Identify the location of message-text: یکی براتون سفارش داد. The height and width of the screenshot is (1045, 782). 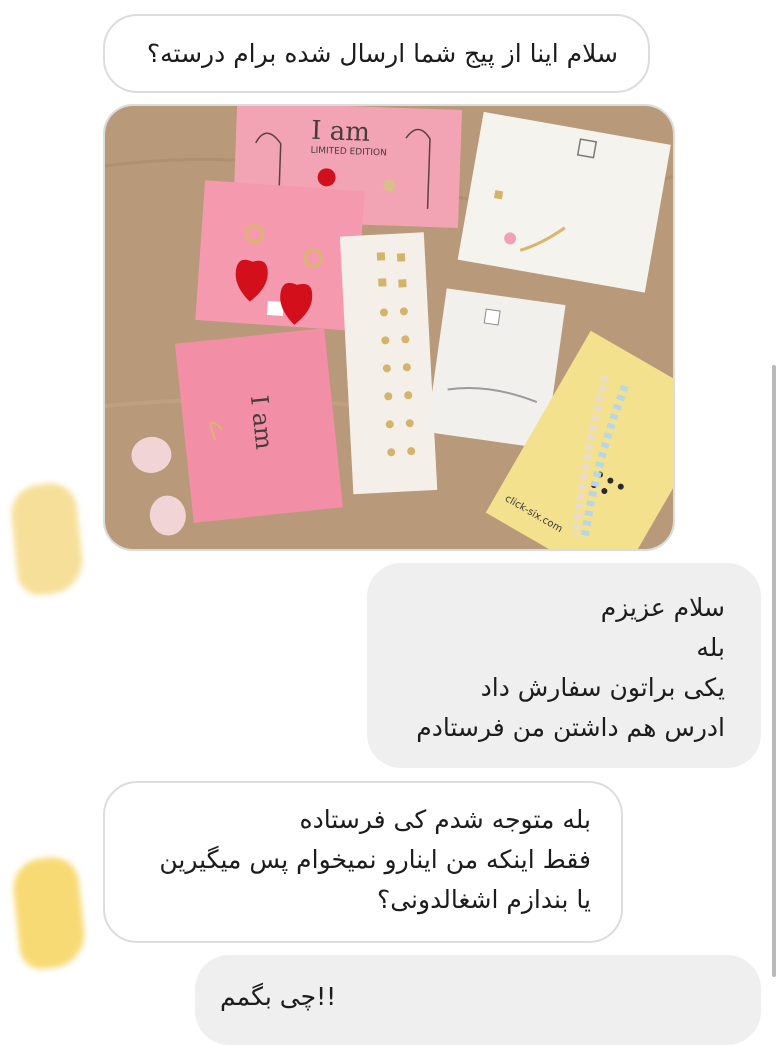
(602, 687).